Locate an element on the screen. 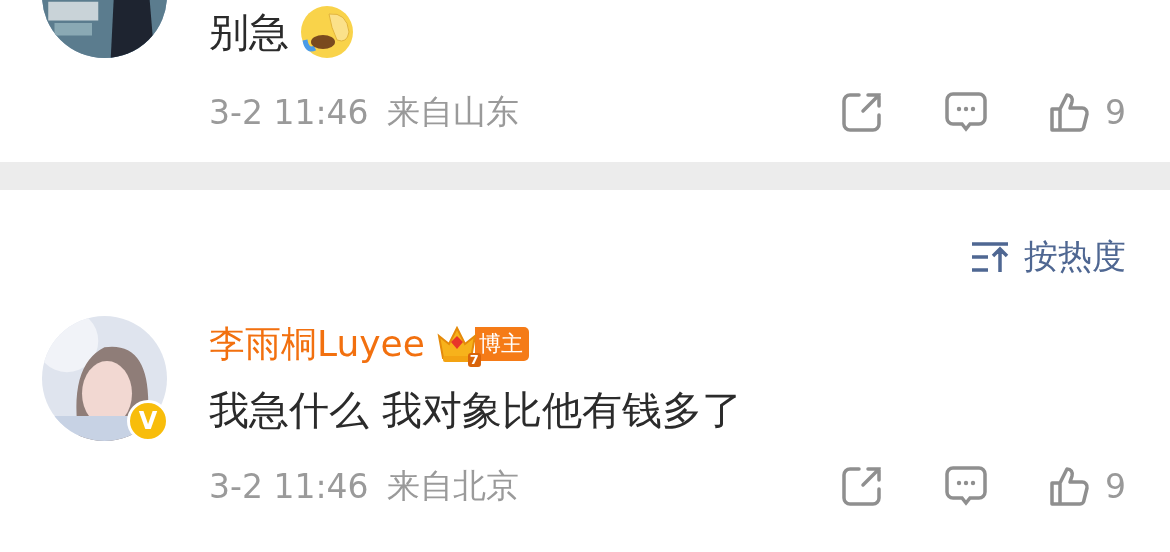 The height and width of the screenshot is (552, 1170). sort-icon is located at coordinates (991, 257).